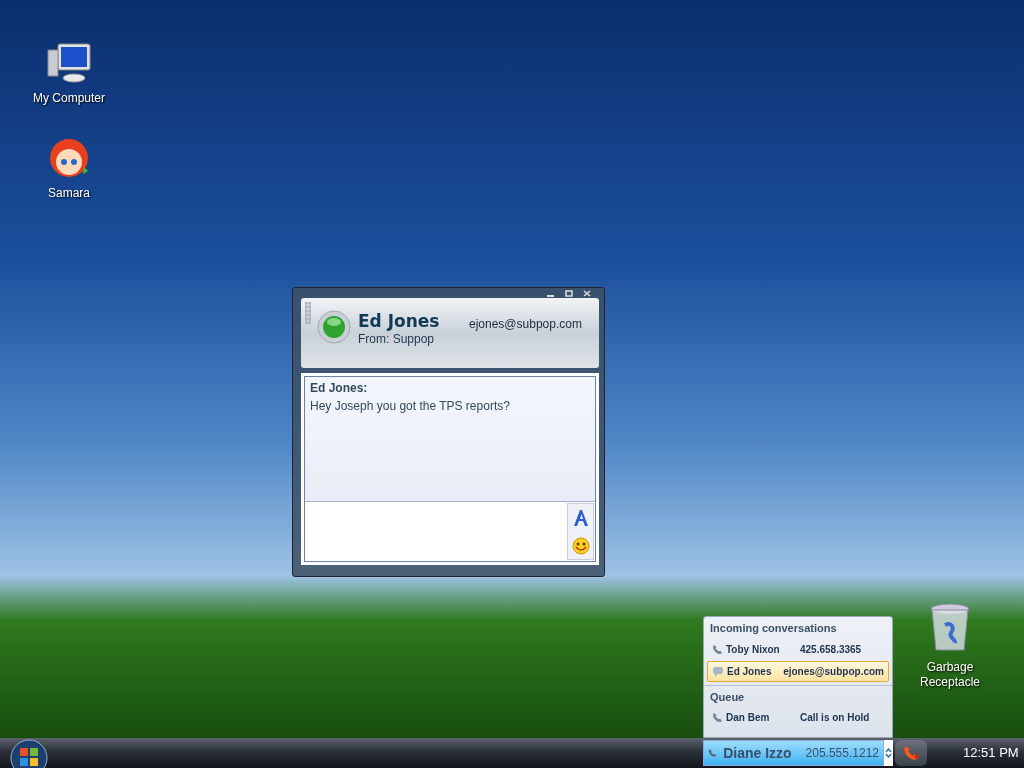  What do you see at coordinates (399, 321) in the screenshot?
I see `contact-name: Ed Jones` at bounding box center [399, 321].